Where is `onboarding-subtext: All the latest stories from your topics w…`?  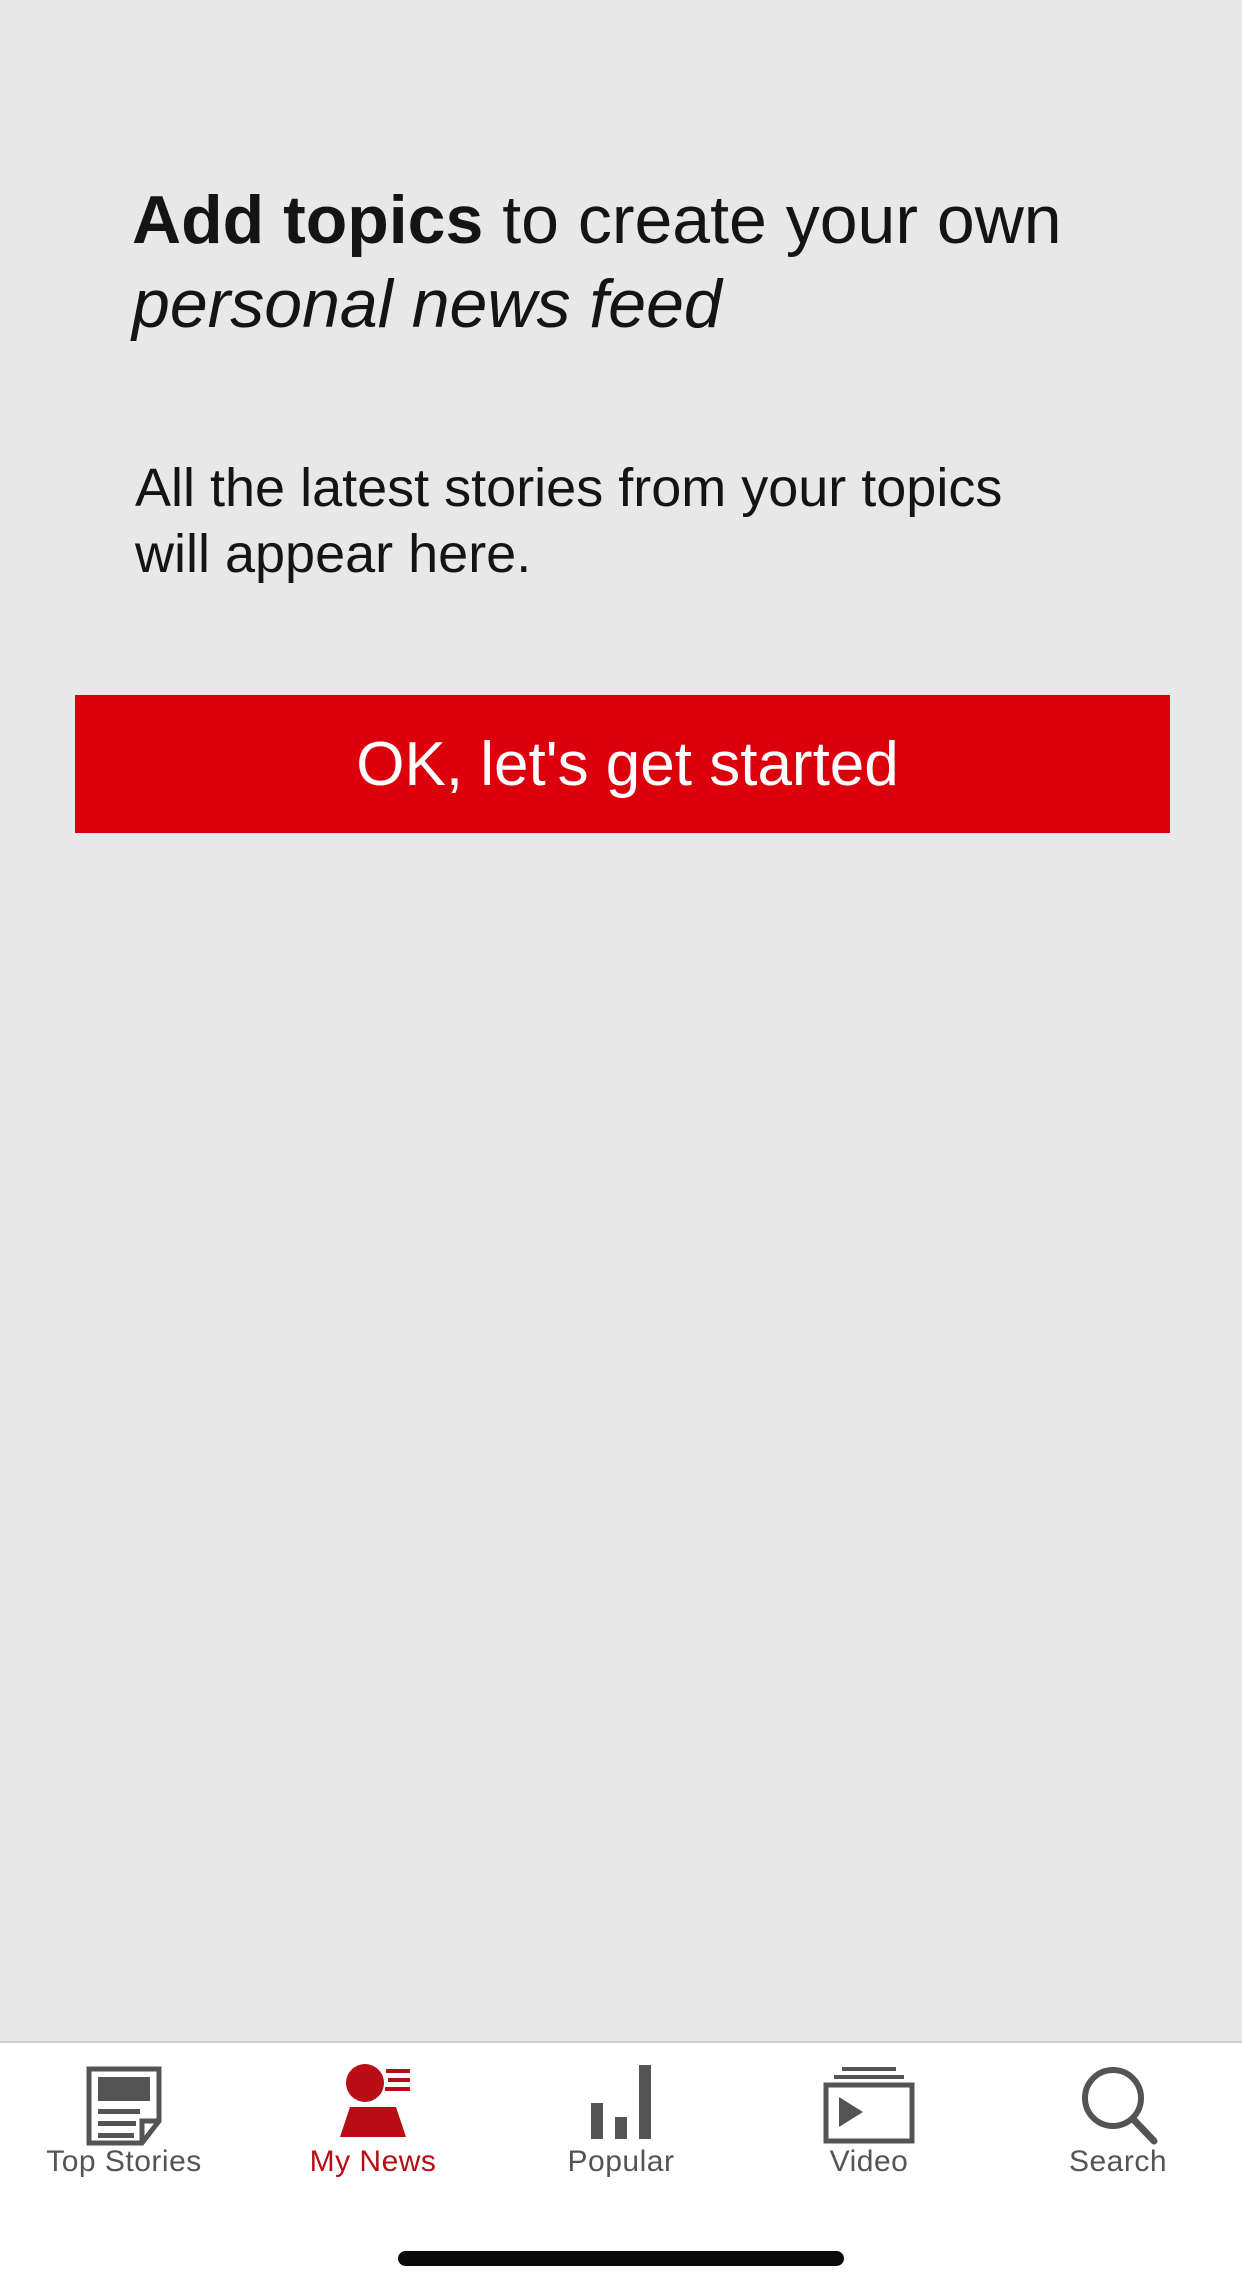
onboarding-subtext: All the latest stories from your topics w… is located at coordinates (615, 521).